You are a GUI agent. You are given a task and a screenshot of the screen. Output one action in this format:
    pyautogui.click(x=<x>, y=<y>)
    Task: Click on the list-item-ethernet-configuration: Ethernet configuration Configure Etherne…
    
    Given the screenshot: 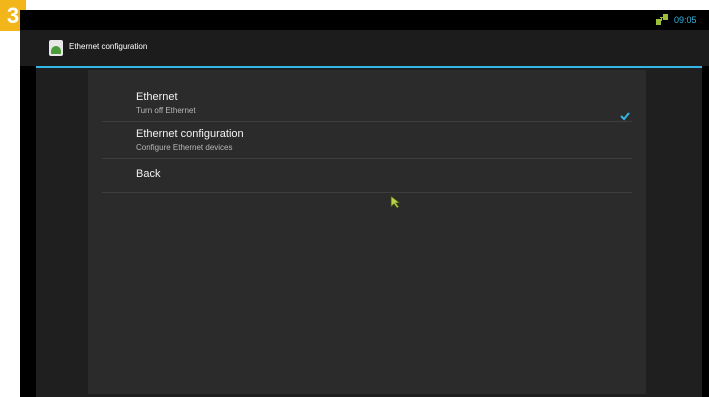 What is the action you would take?
    pyautogui.click(x=367, y=139)
    